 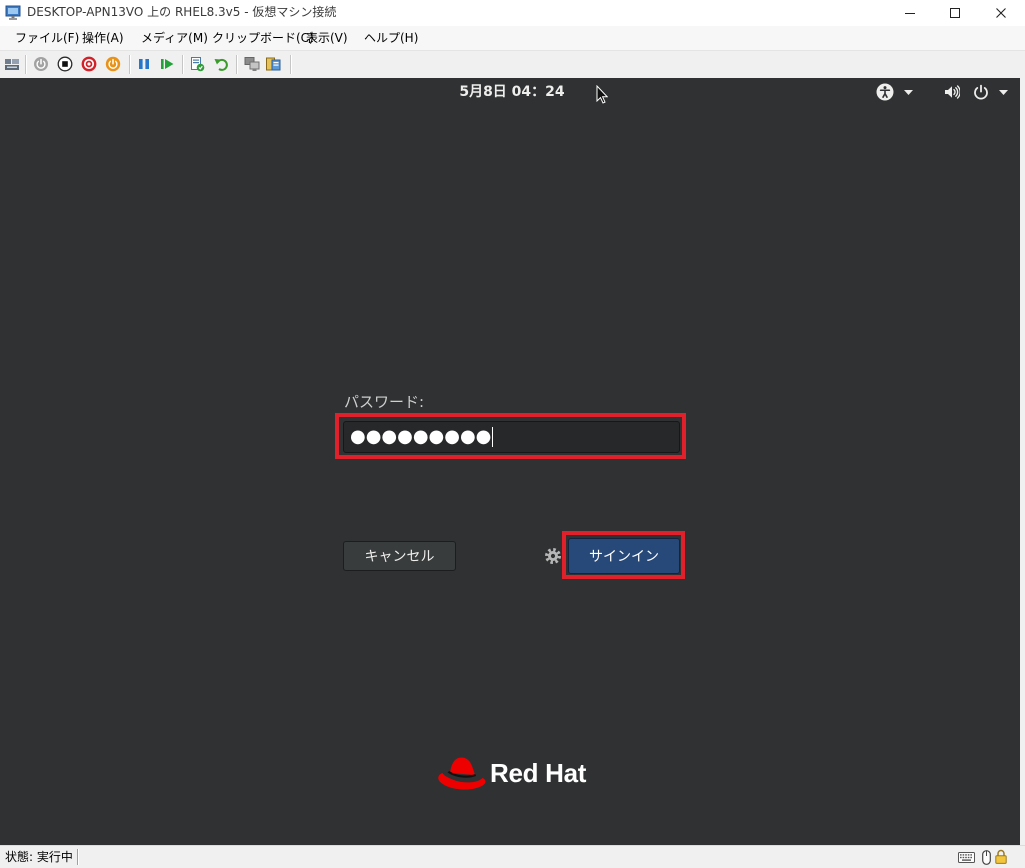 What do you see at coordinates (966, 857) in the screenshot?
I see `keyboard-icon` at bounding box center [966, 857].